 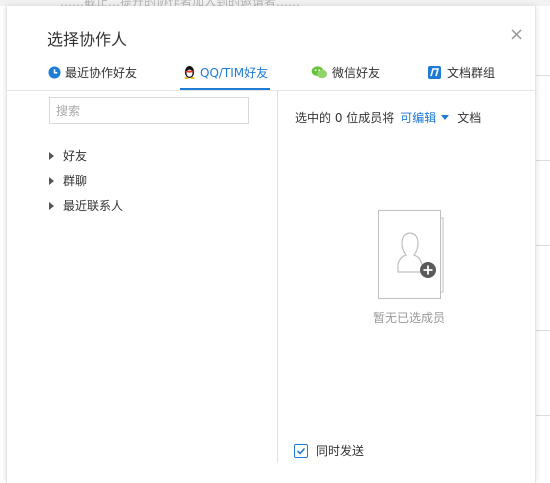 I want to click on search-input, so click(x=149, y=110).